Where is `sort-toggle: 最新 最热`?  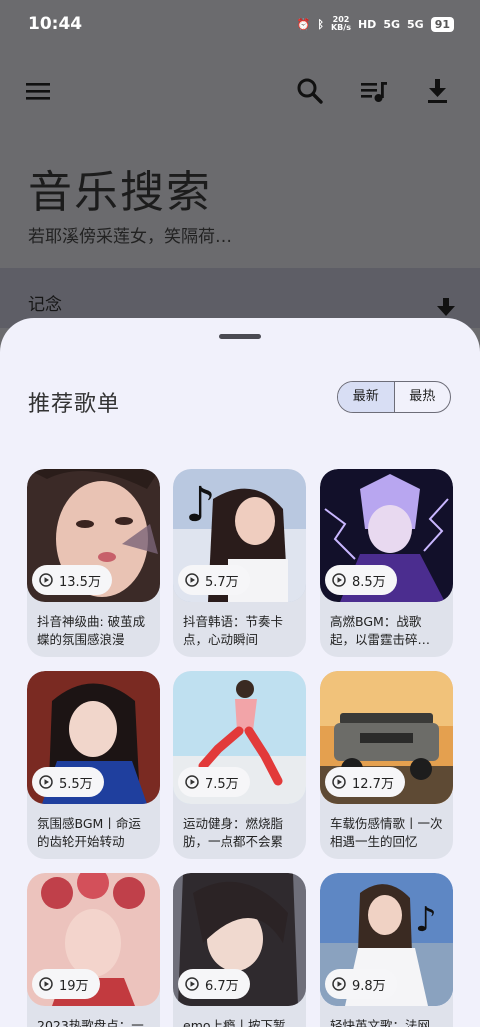
sort-toggle: 最新 最热 is located at coordinates (394, 397).